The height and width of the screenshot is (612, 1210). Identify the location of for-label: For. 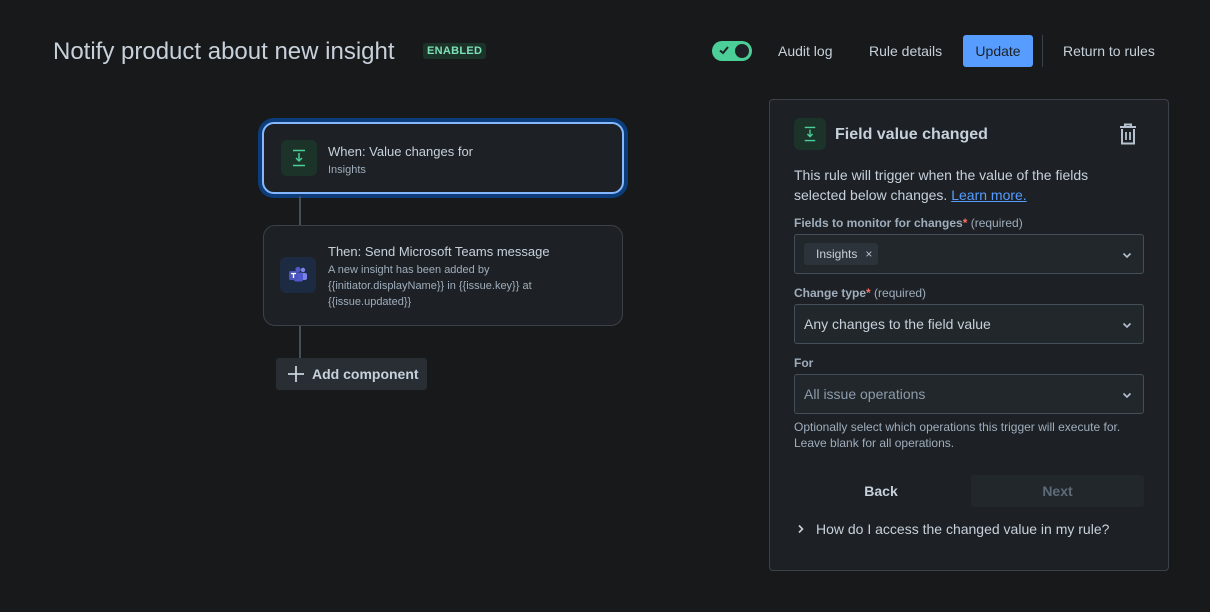
(804, 363).